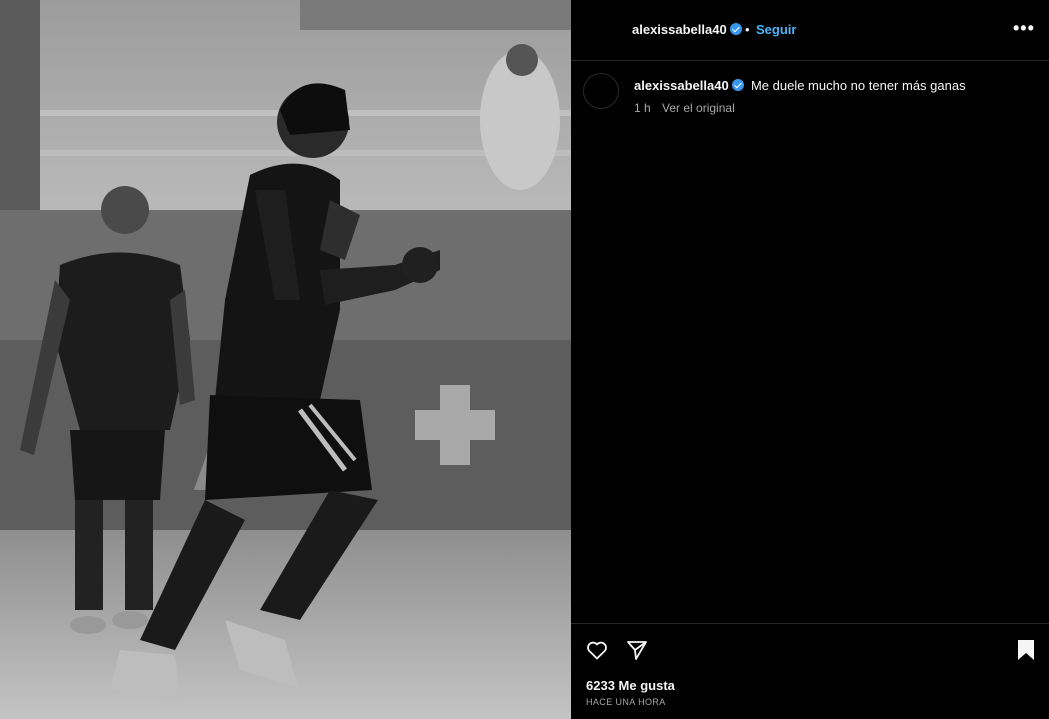  Describe the element at coordinates (637, 652) in the screenshot. I see `send-icon` at that location.